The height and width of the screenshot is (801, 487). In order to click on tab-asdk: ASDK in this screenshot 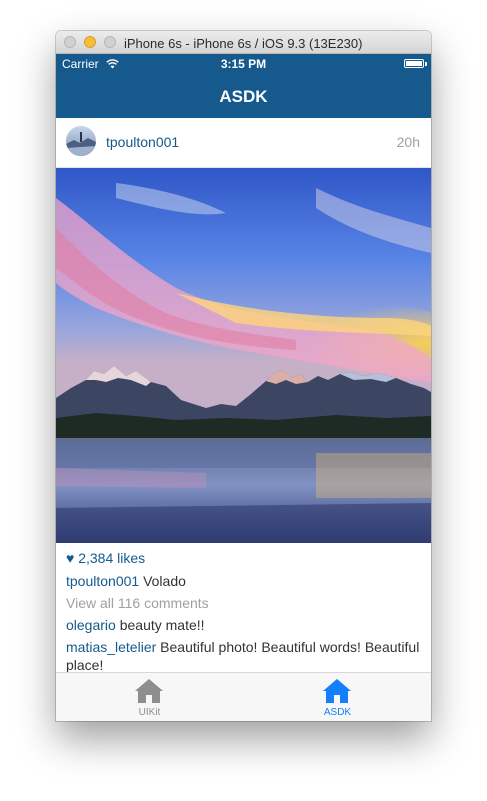, I will do `click(337, 697)`.